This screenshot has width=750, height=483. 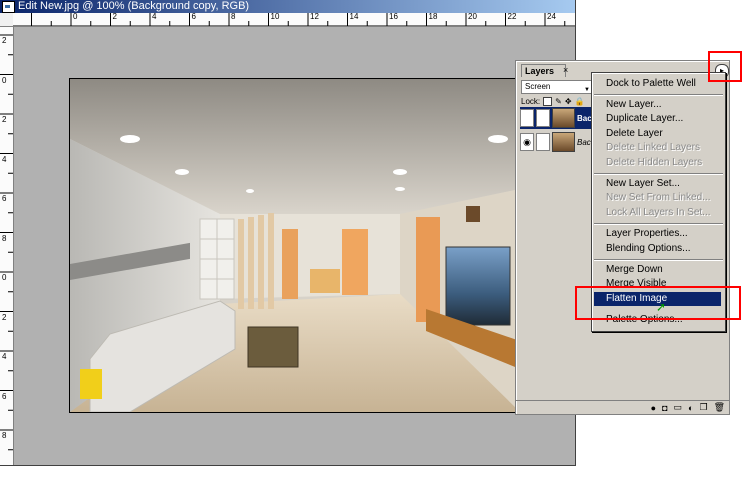 What do you see at coordinates (653, 147) in the screenshot?
I see `menu-item-delete-linked-layers: Delete Linked Layers` at bounding box center [653, 147].